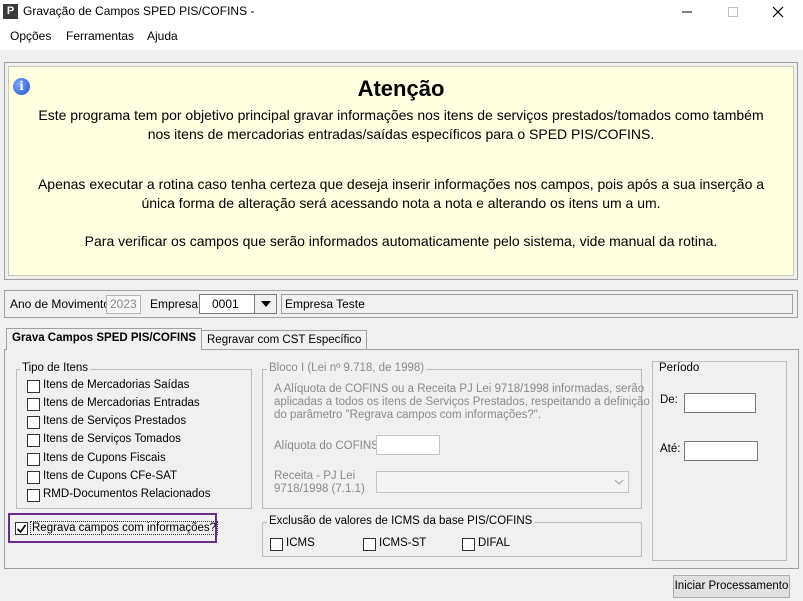 Image resolution: width=803 pixels, height=601 pixels. Describe the element at coordinates (326, 446) in the screenshot. I see `aliquota-label: Alíquota do COFINS` at that location.